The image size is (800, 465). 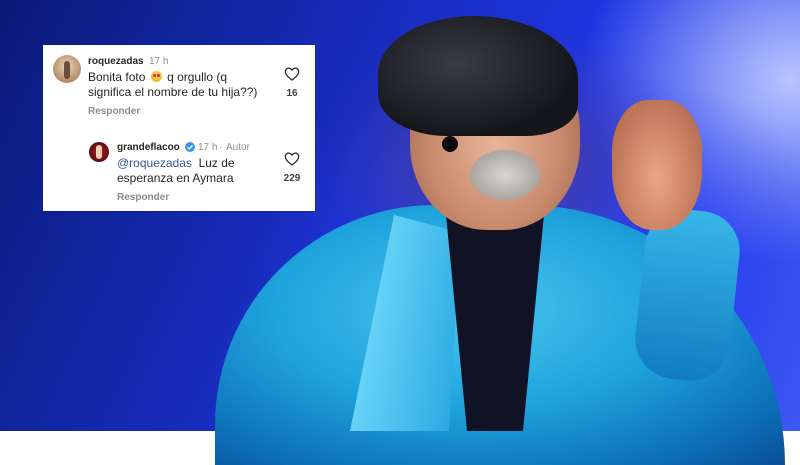 What do you see at coordinates (292, 178) in the screenshot?
I see `like-count-2: 229` at bounding box center [292, 178].